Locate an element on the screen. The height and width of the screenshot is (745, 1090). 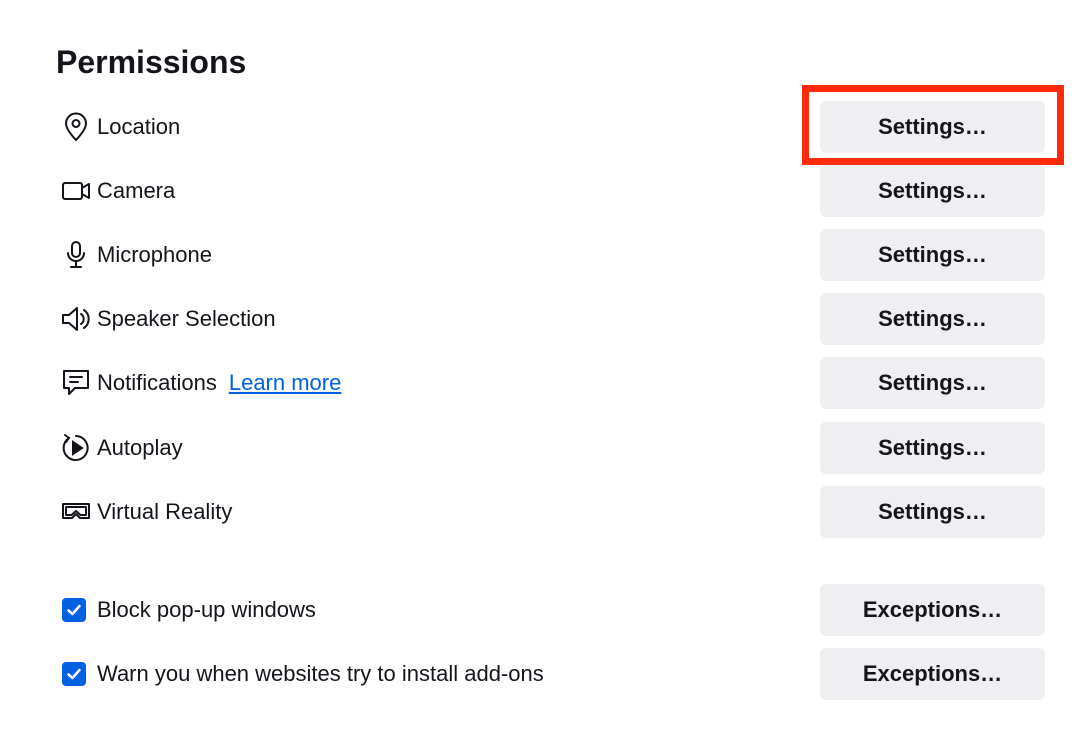
permission-label: Speaker Selection is located at coordinates (186, 318).